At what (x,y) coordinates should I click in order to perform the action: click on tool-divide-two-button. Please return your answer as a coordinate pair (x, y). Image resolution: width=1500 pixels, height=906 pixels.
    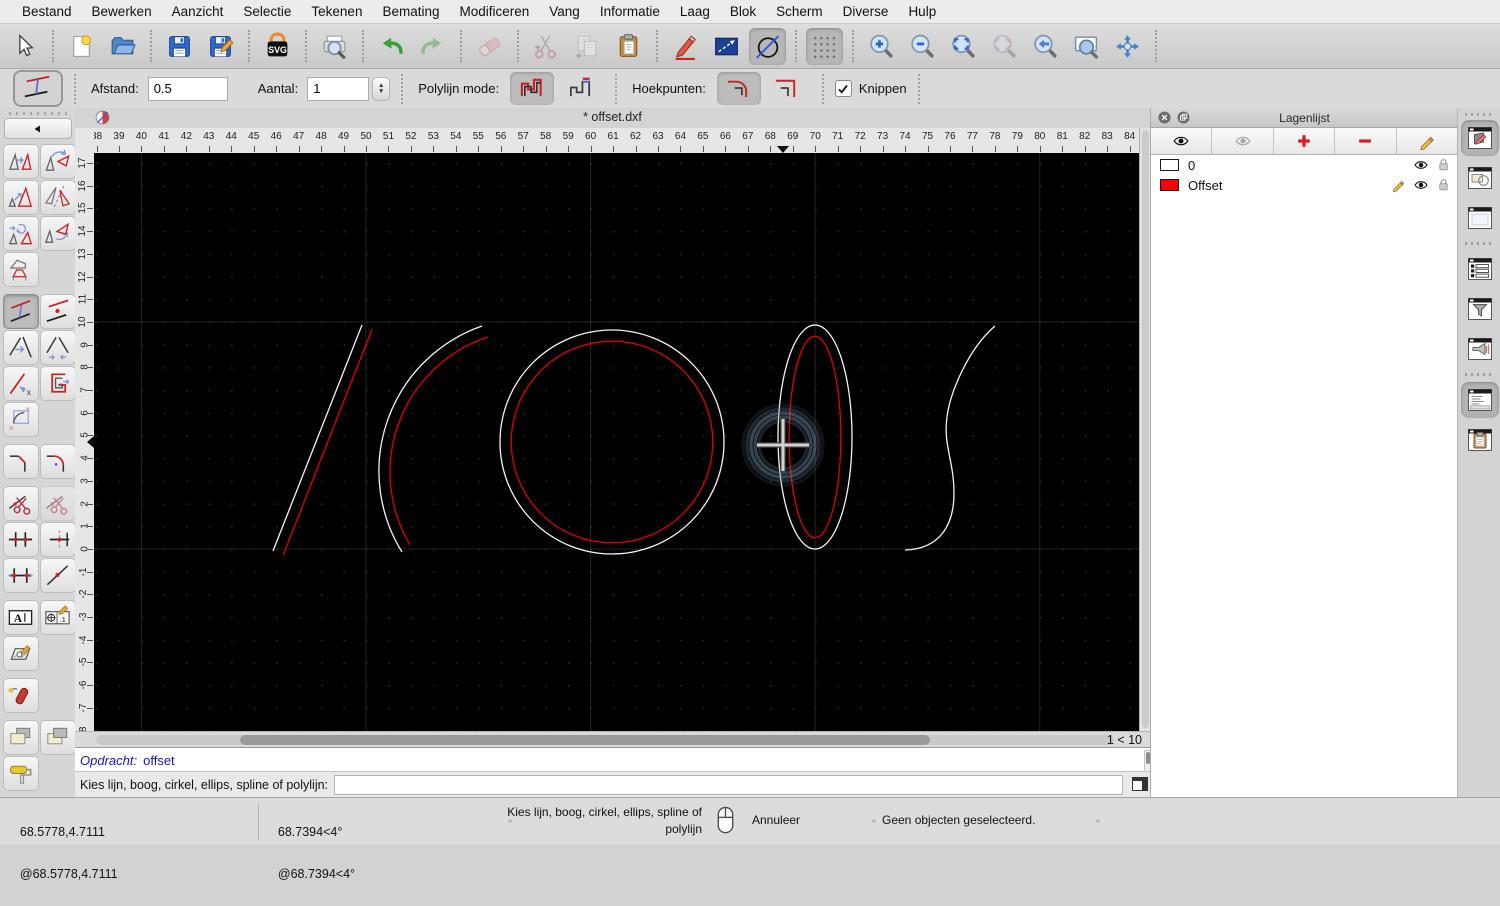
    Looking at the image, I should click on (57, 539).